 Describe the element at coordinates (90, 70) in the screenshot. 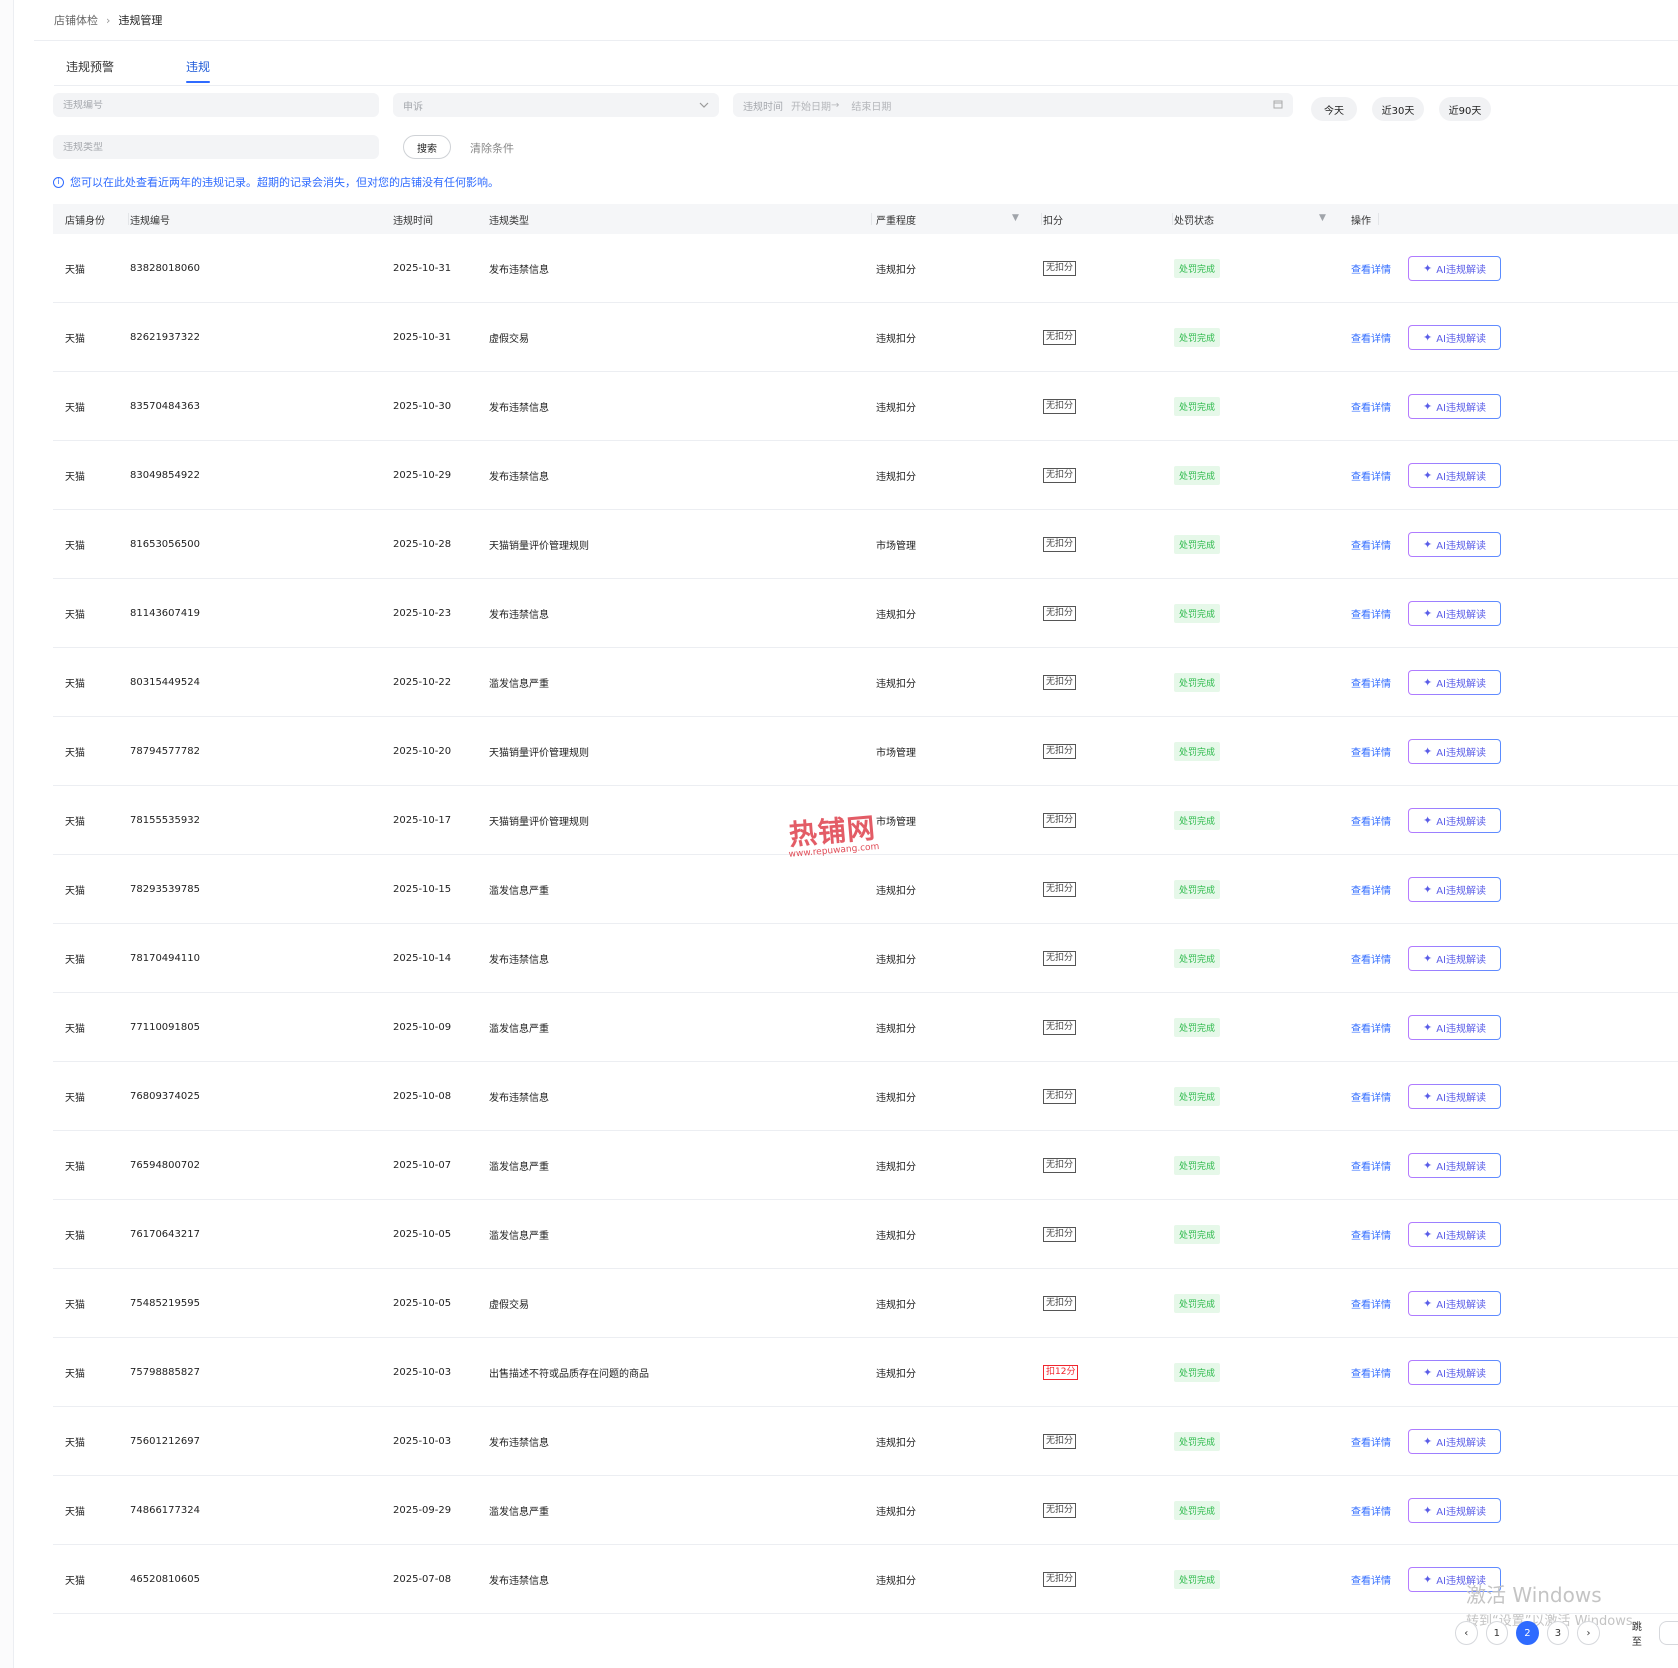

I see `tab-violation-warning: 违规预警` at that location.